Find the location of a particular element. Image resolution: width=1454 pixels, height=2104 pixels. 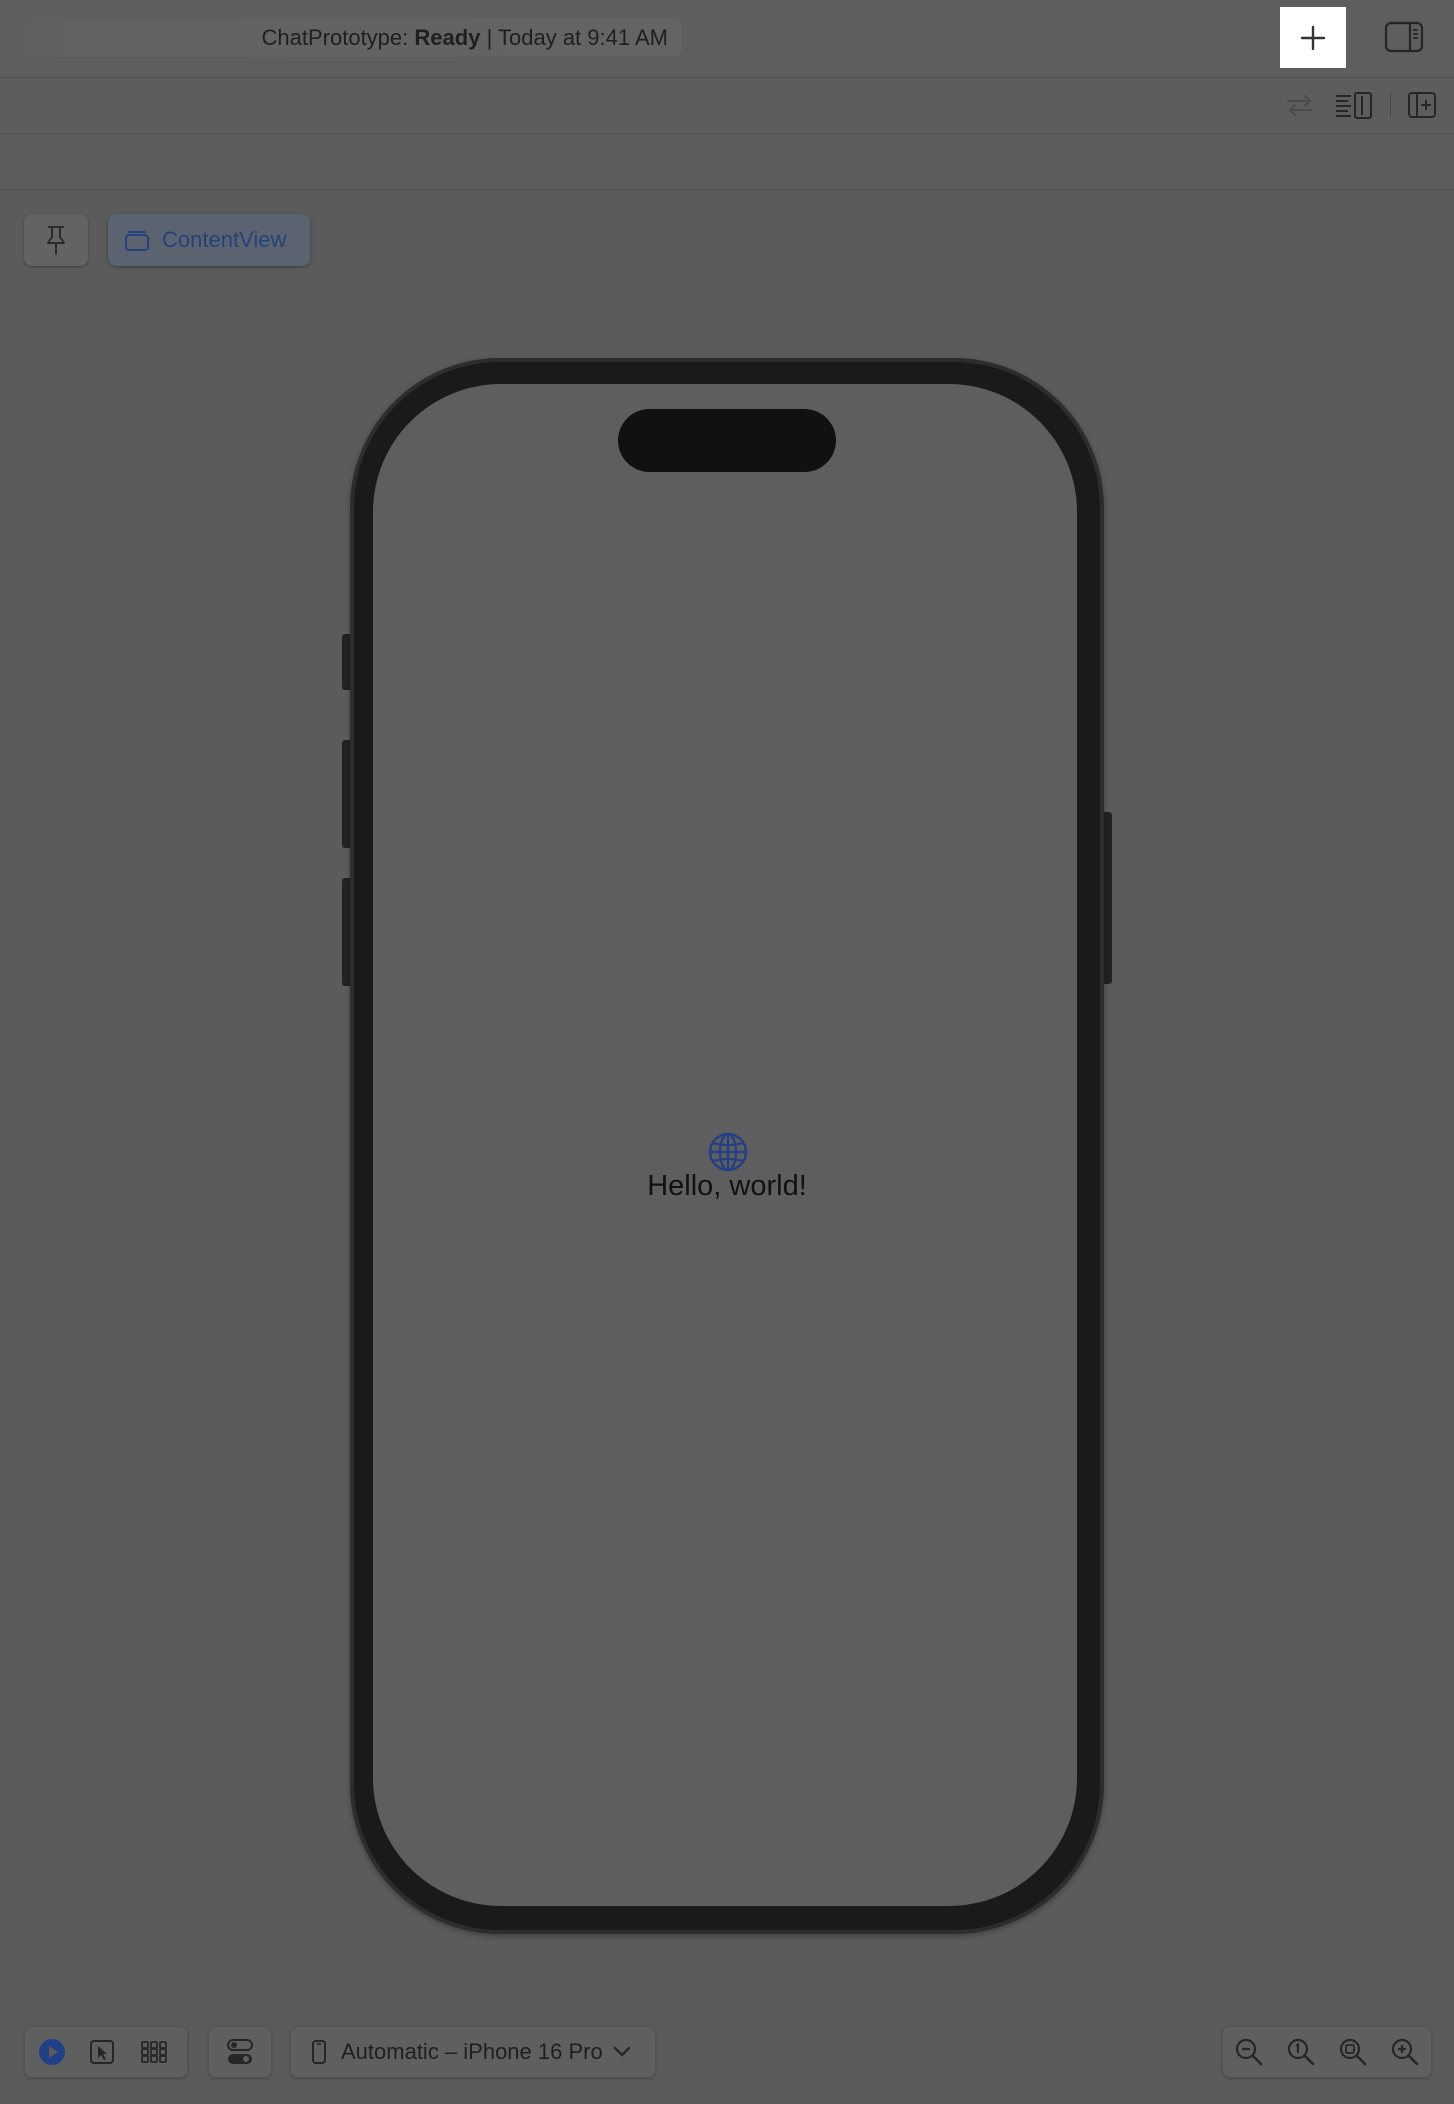

device-settings-button is located at coordinates (240, 2052).